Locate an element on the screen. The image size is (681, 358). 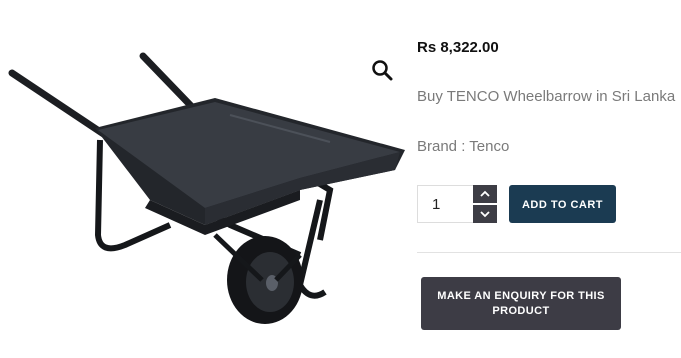
product-title: Buy TENCO Wheelbarrow in Sri Lanka is located at coordinates (546, 96).